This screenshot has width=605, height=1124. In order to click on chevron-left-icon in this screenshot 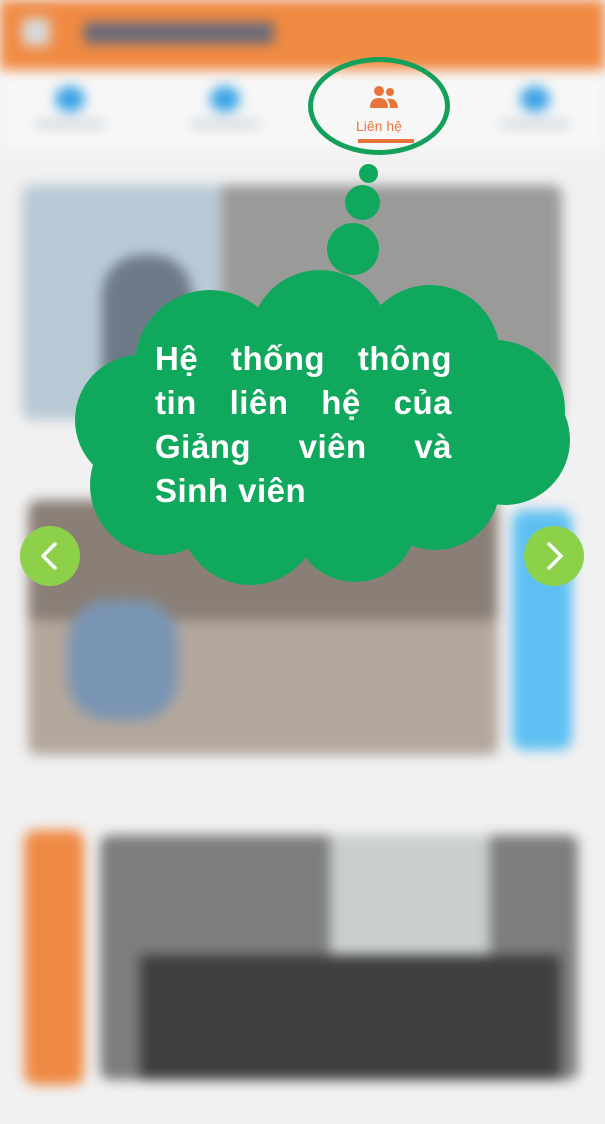, I will do `click(49, 556)`.